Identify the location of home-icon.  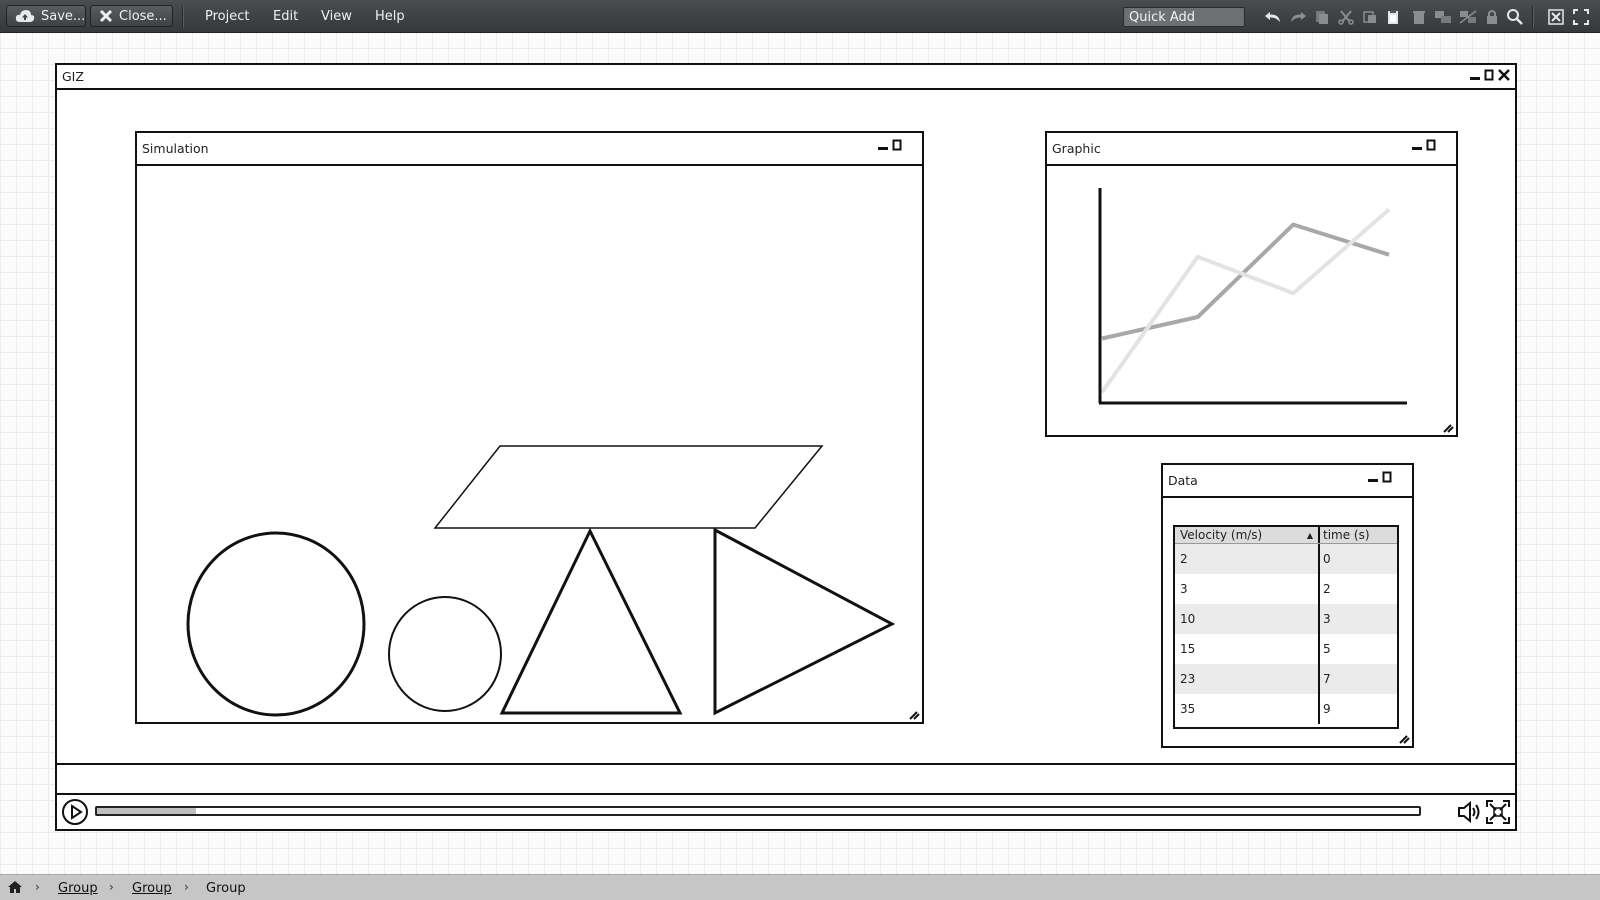
(15, 889).